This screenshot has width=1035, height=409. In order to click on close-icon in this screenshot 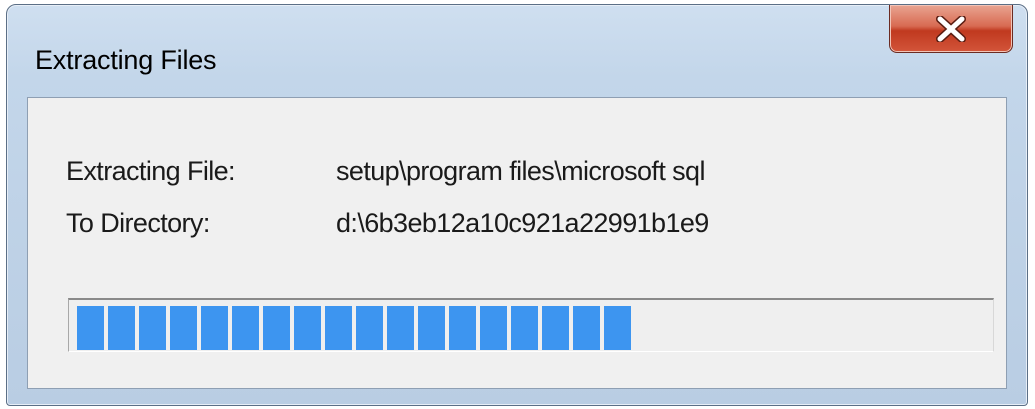, I will do `click(951, 28)`.